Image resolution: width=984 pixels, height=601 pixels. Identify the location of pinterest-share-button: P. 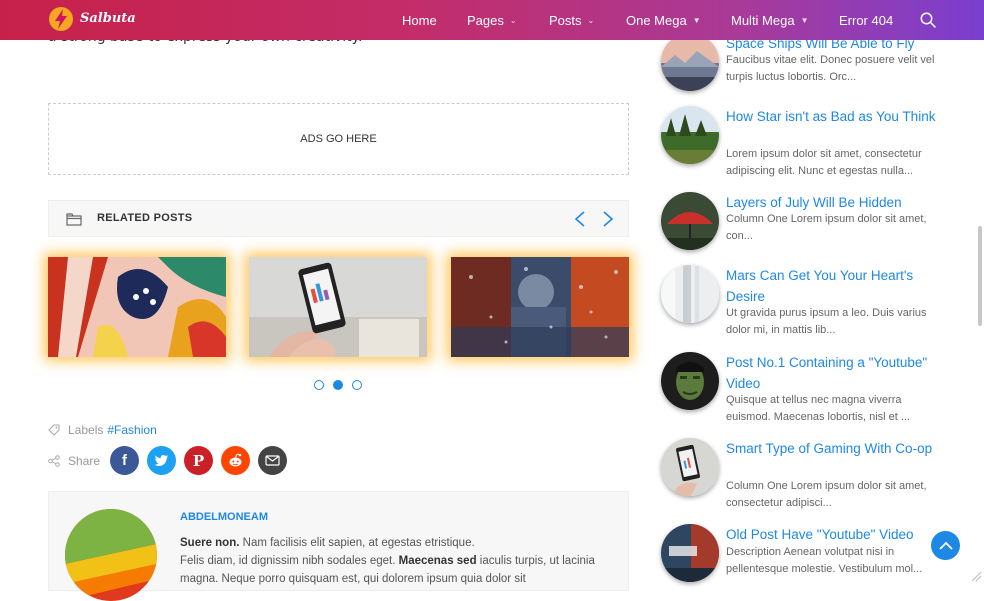
(199, 460).